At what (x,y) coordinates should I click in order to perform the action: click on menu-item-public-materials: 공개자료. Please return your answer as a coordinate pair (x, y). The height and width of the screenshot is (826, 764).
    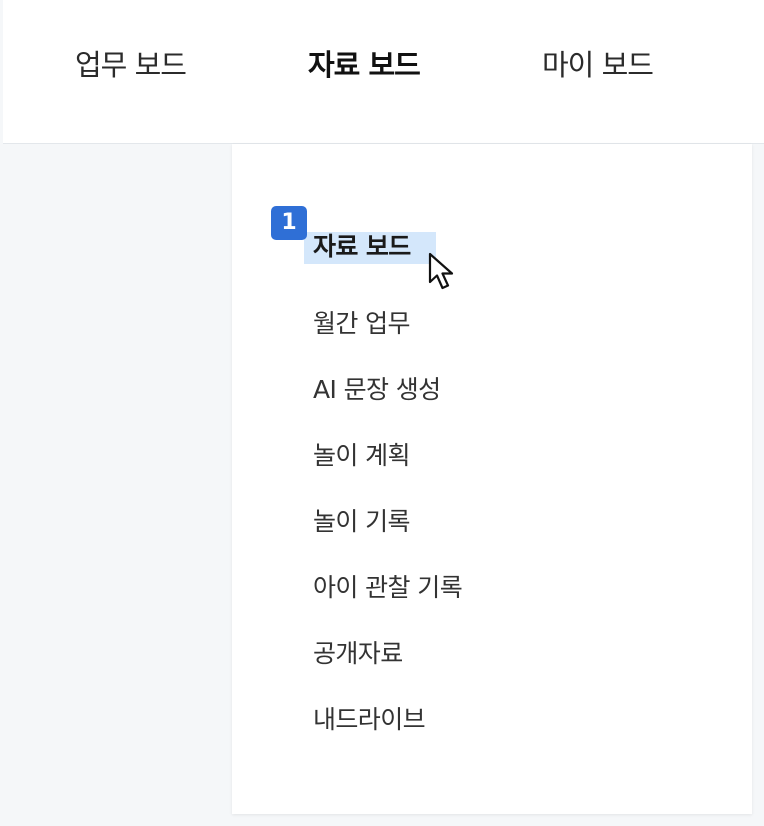
    Looking at the image, I should click on (358, 654).